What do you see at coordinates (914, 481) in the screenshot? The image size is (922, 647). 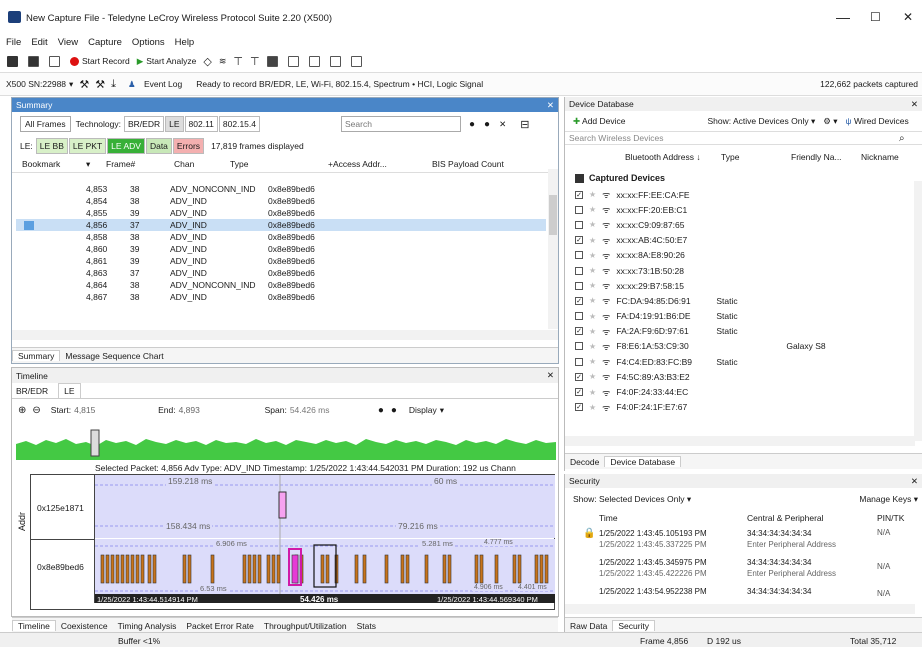 I see `security-close-button: ✕` at bounding box center [914, 481].